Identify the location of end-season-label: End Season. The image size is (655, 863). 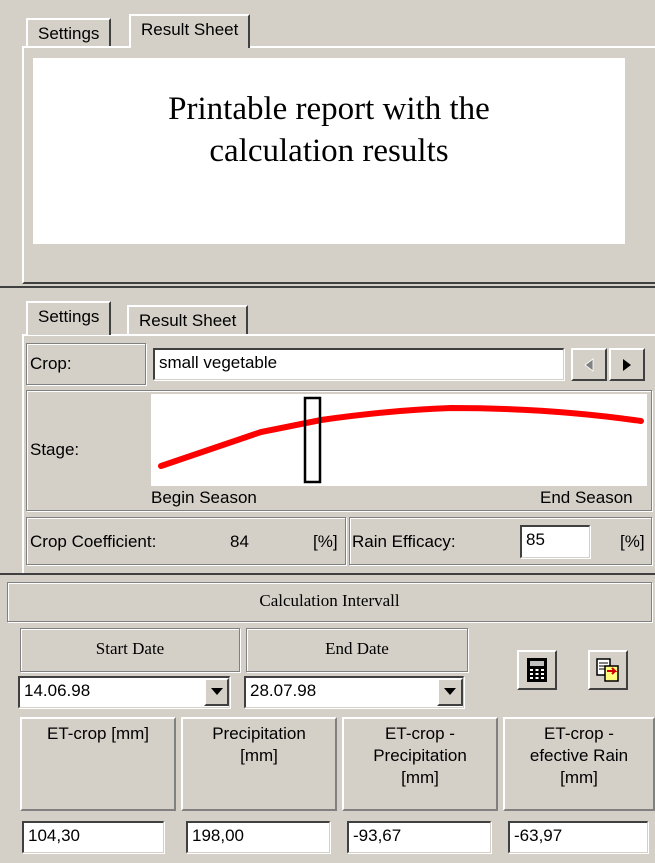
(586, 497).